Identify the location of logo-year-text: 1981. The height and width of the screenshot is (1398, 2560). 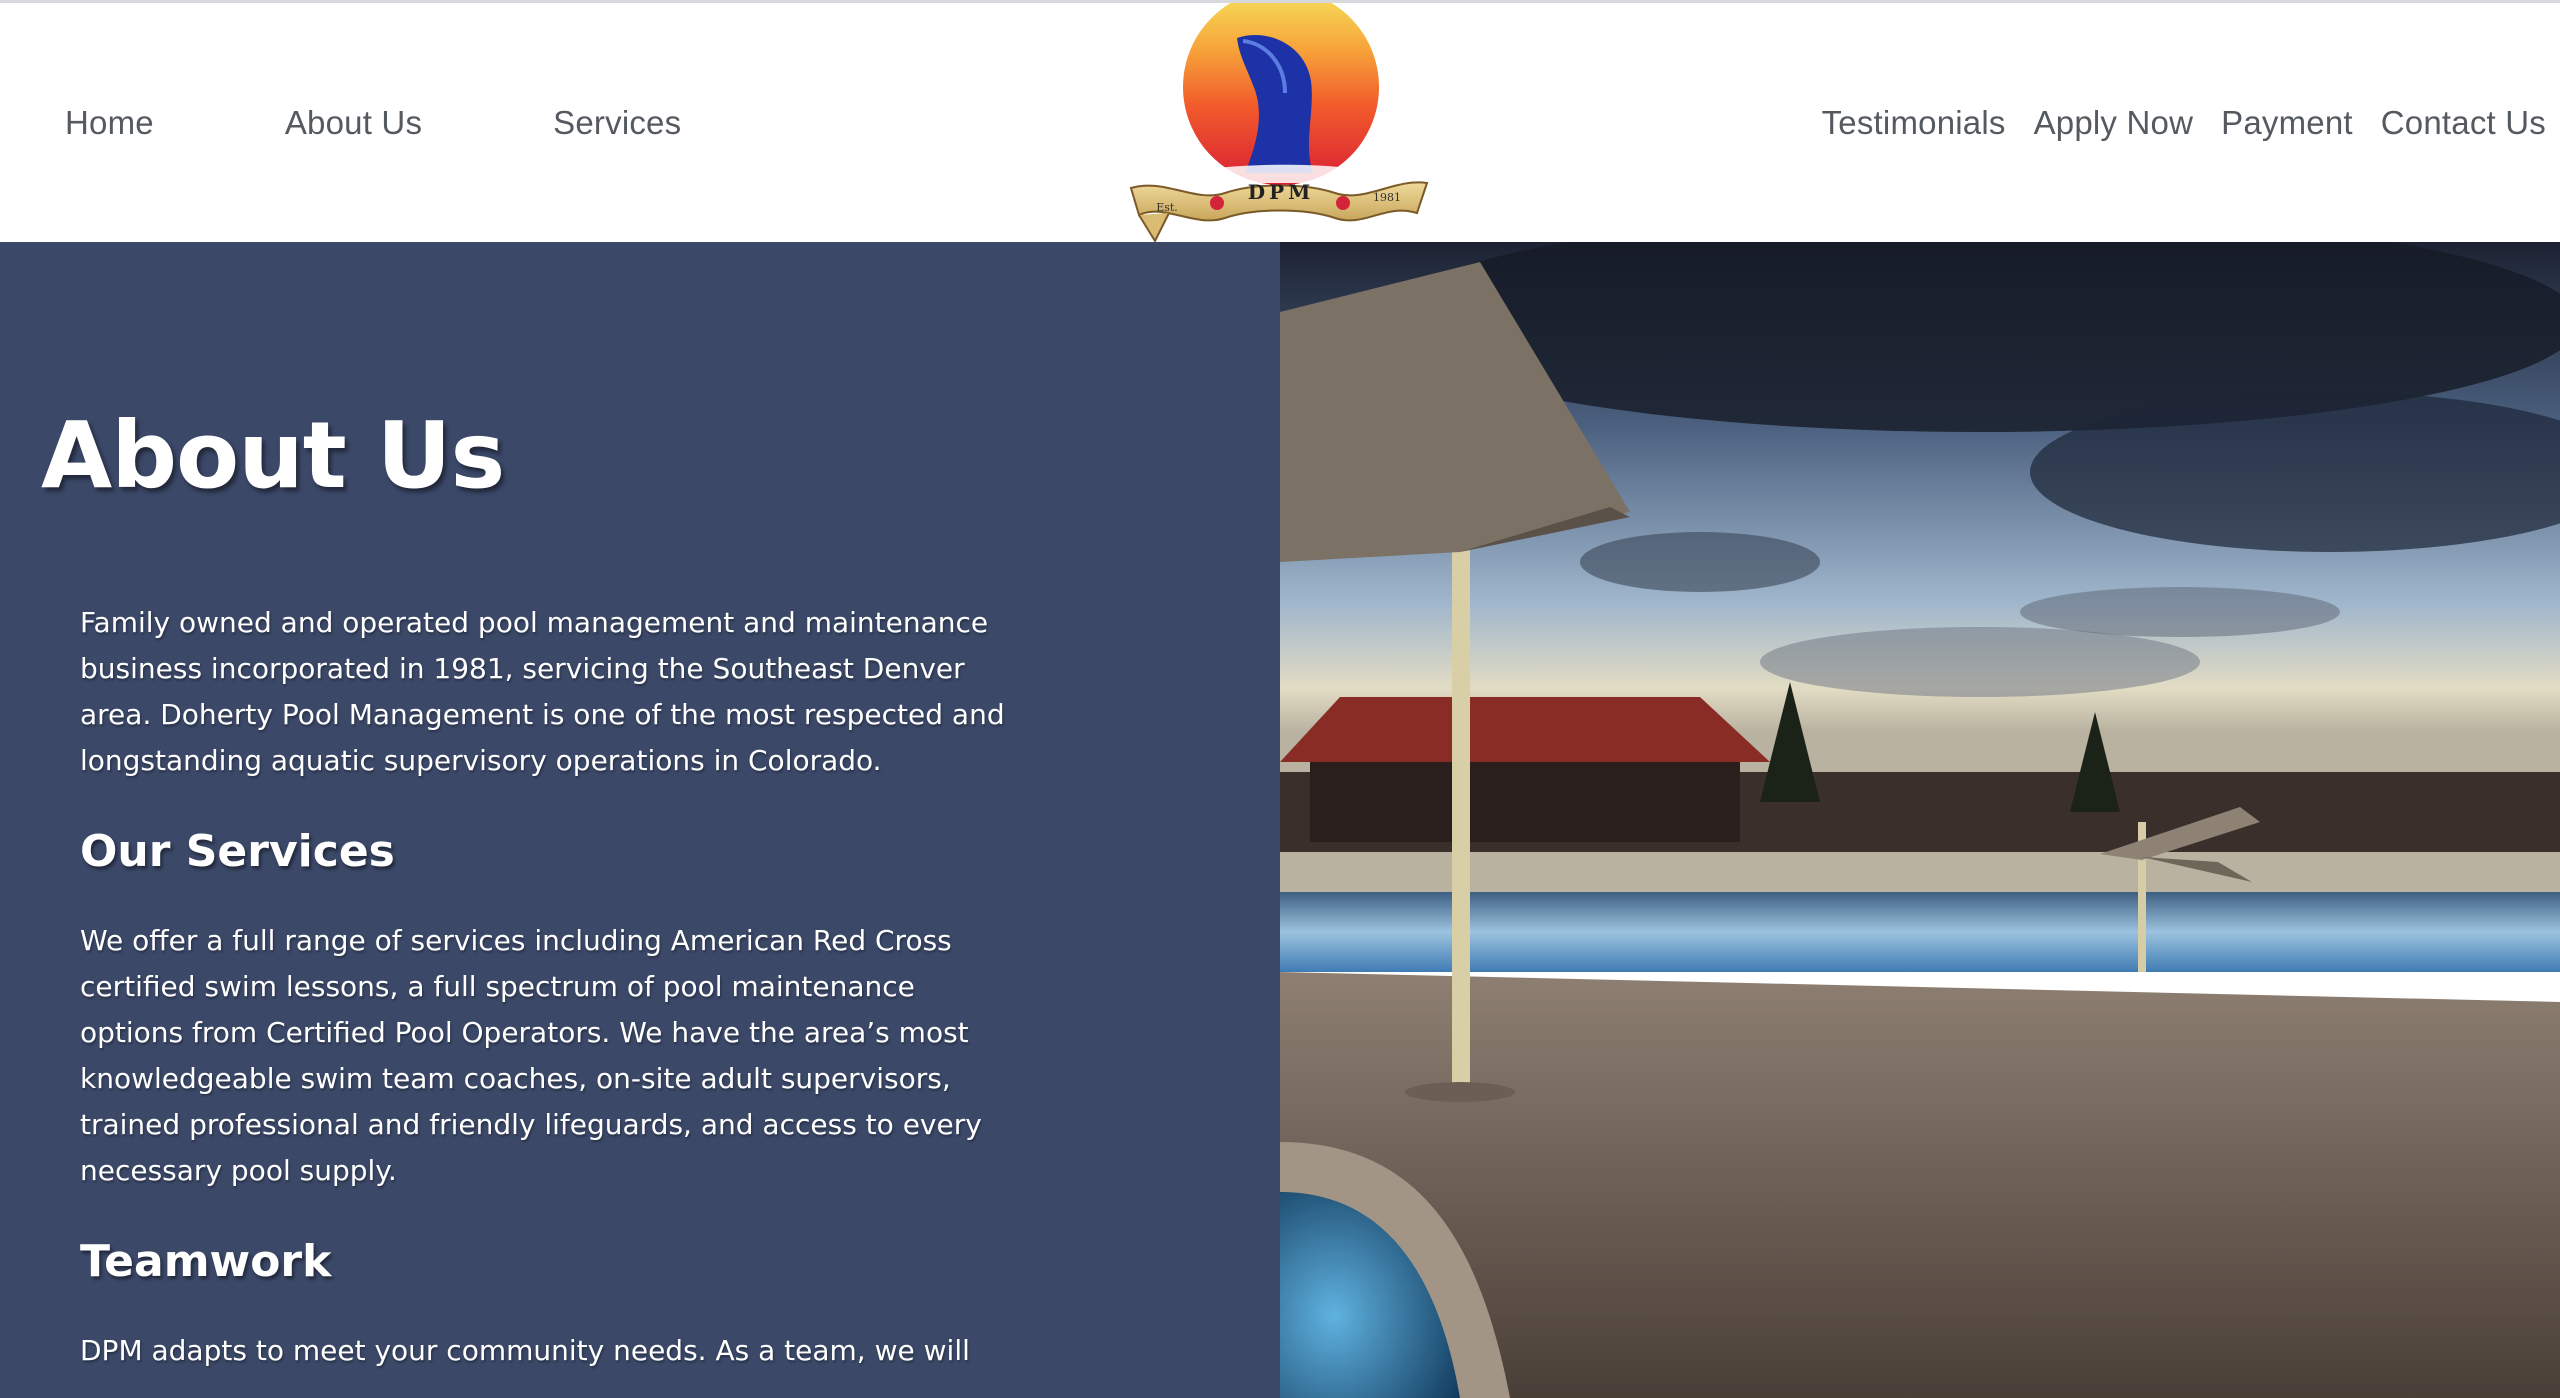
(1387, 197).